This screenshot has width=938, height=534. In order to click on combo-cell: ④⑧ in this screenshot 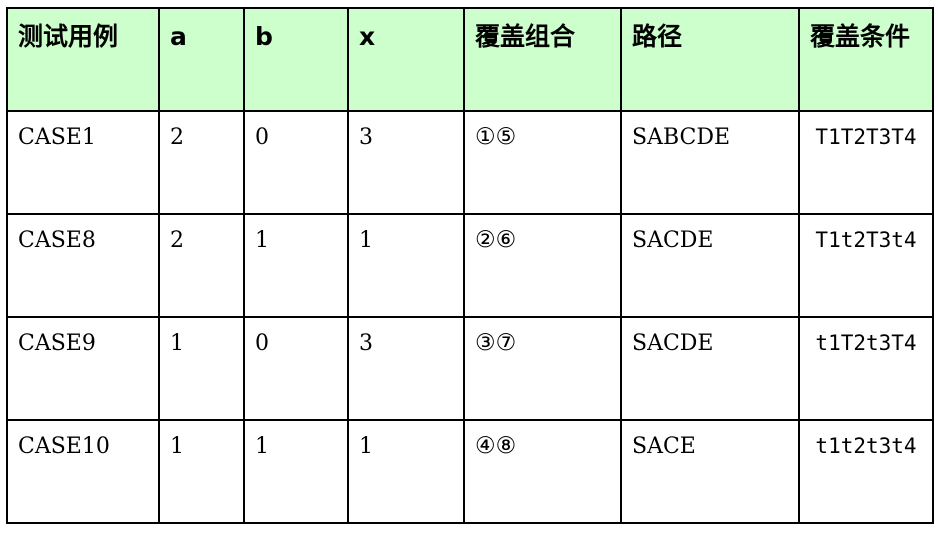, I will do `click(542, 471)`.